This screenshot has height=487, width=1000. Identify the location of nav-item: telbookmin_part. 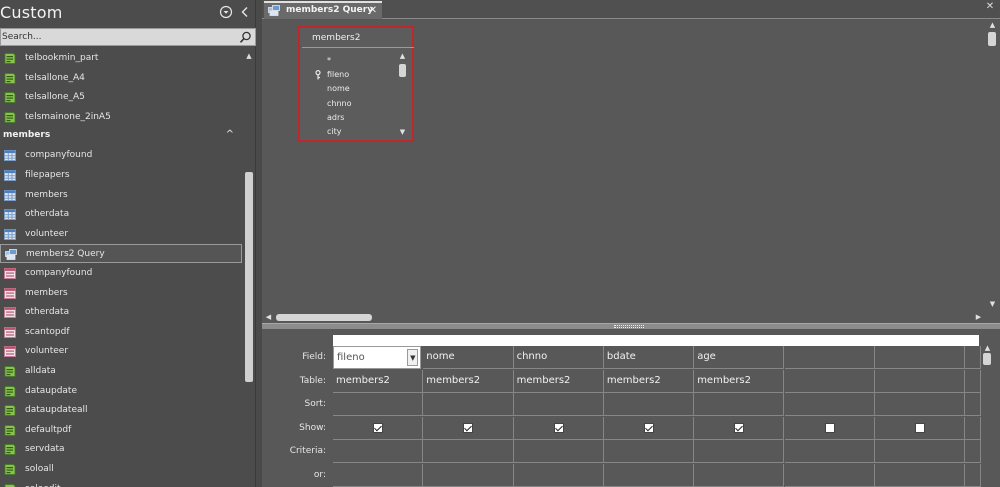
(121, 58).